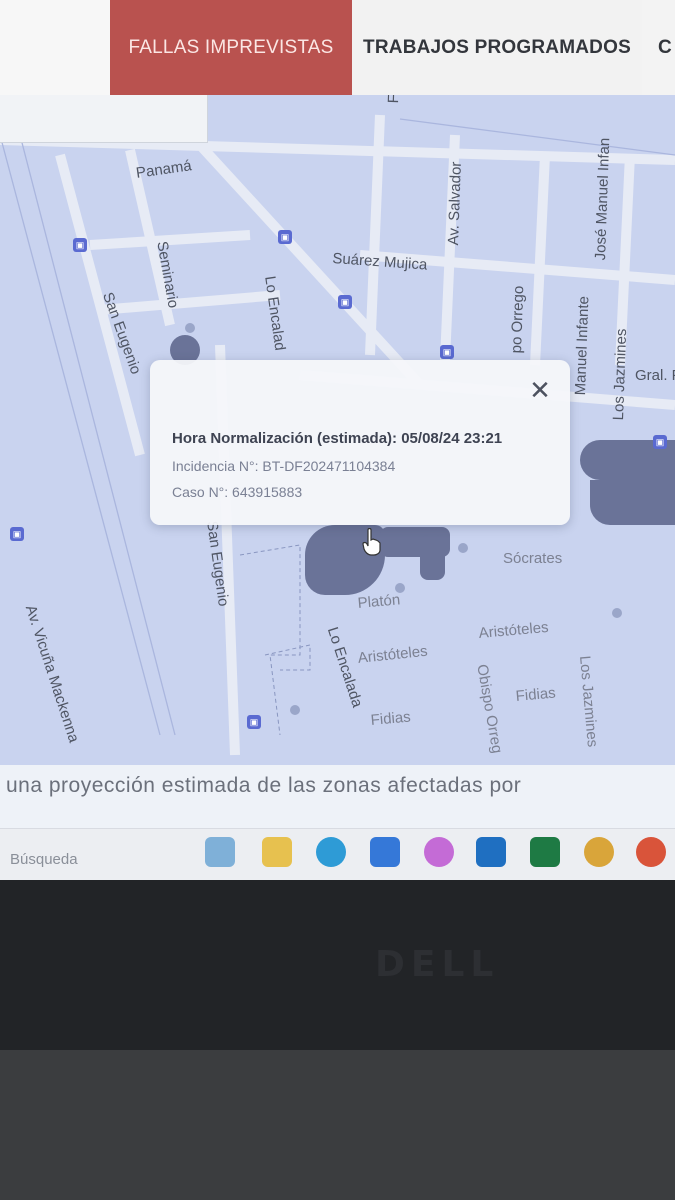 Image resolution: width=675 pixels, height=1200 pixels. Describe the element at coordinates (104, 119) in the screenshot. I see `map-panel` at that location.